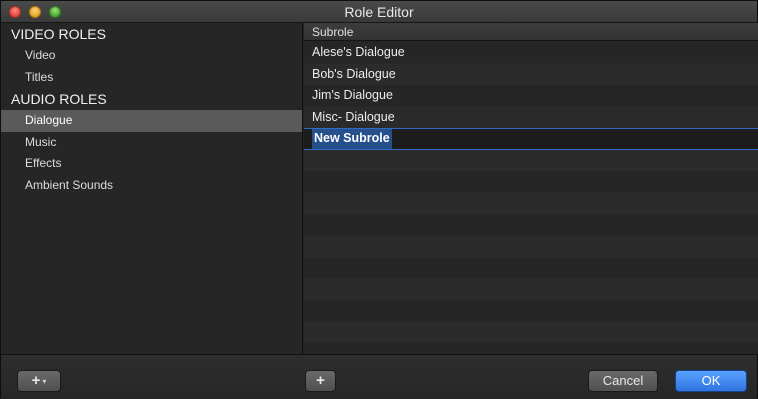 Image resolution: width=758 pixels, height=399 pixels. Describe the element at coordinates (59, 99) in the screenshot. I see `audio-roles-header: AUDIO ROLES` at that location.